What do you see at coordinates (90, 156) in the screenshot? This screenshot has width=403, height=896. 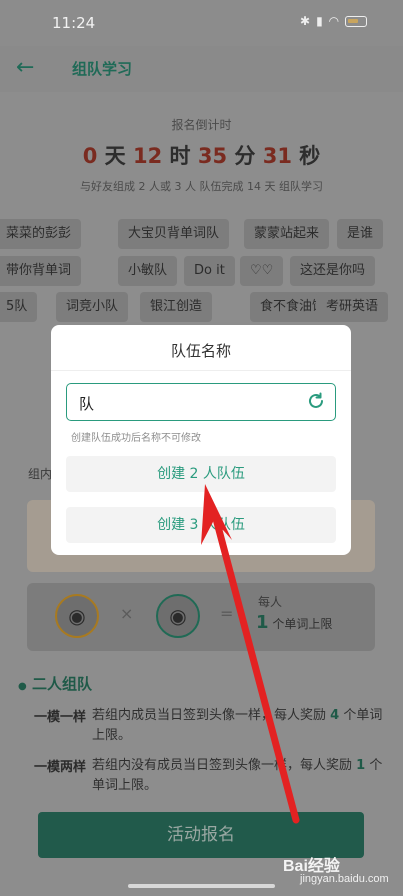 I see `countdown-days: 0` at bounding box center [90, 156].